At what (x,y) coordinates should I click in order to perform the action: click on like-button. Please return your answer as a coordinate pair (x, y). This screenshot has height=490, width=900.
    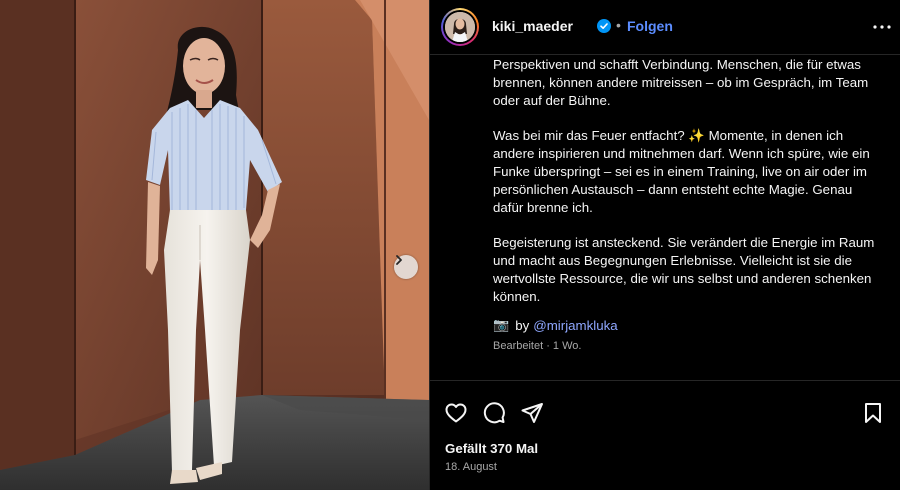
    Looking at the image, I should click on (456, 413).